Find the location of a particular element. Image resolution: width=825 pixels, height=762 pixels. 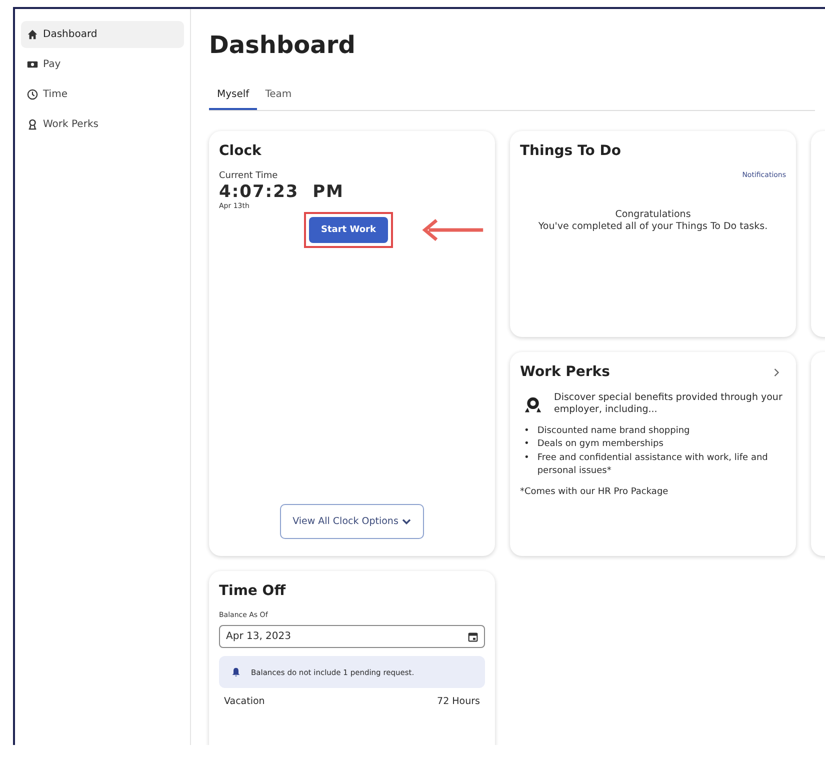

balance-amount: 72 Hours is located at coordinates (458, 701).